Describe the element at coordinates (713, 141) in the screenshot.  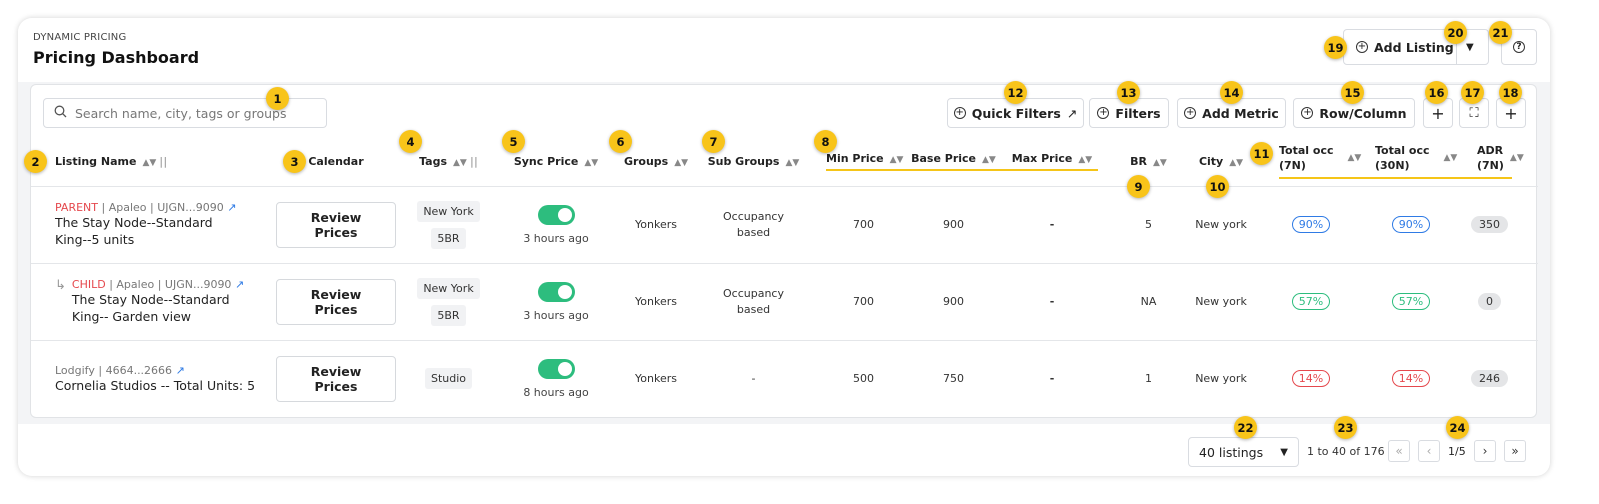
I see `annotation-marker: 7` at that location.